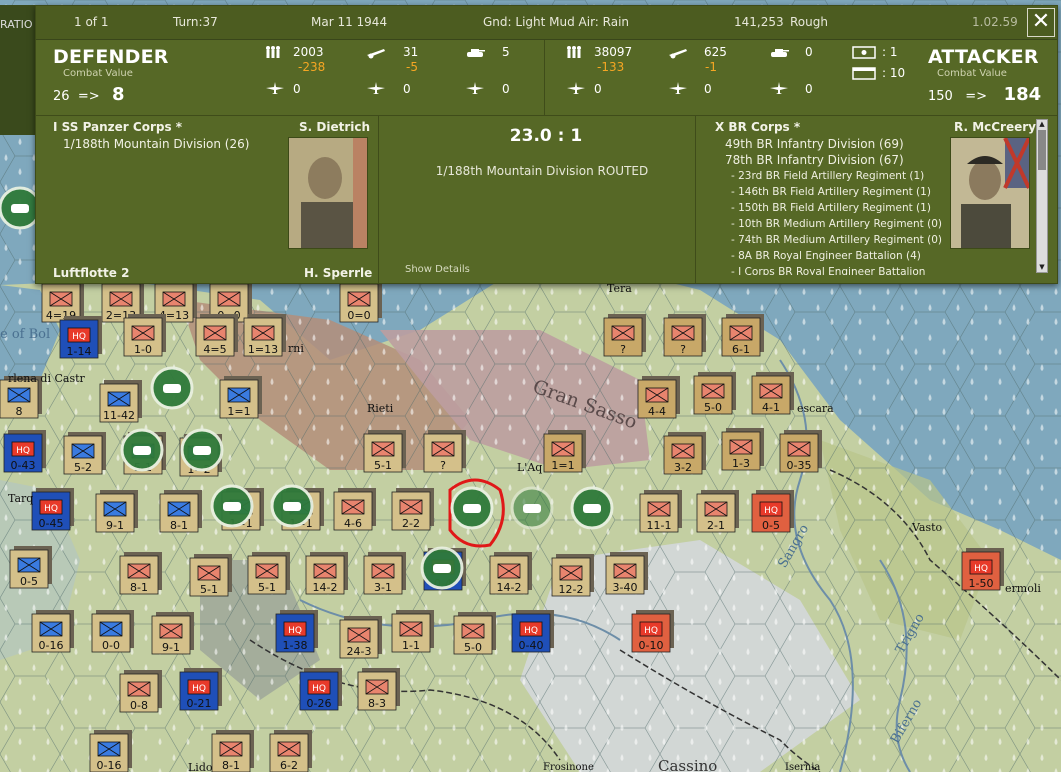 The width and height of the screenshot is (1061, 772). What do you see at coordinates (25, 334) in the screenshot?
I see `map-label-bolsena: e of Bol` at bounding box center [25, 334].